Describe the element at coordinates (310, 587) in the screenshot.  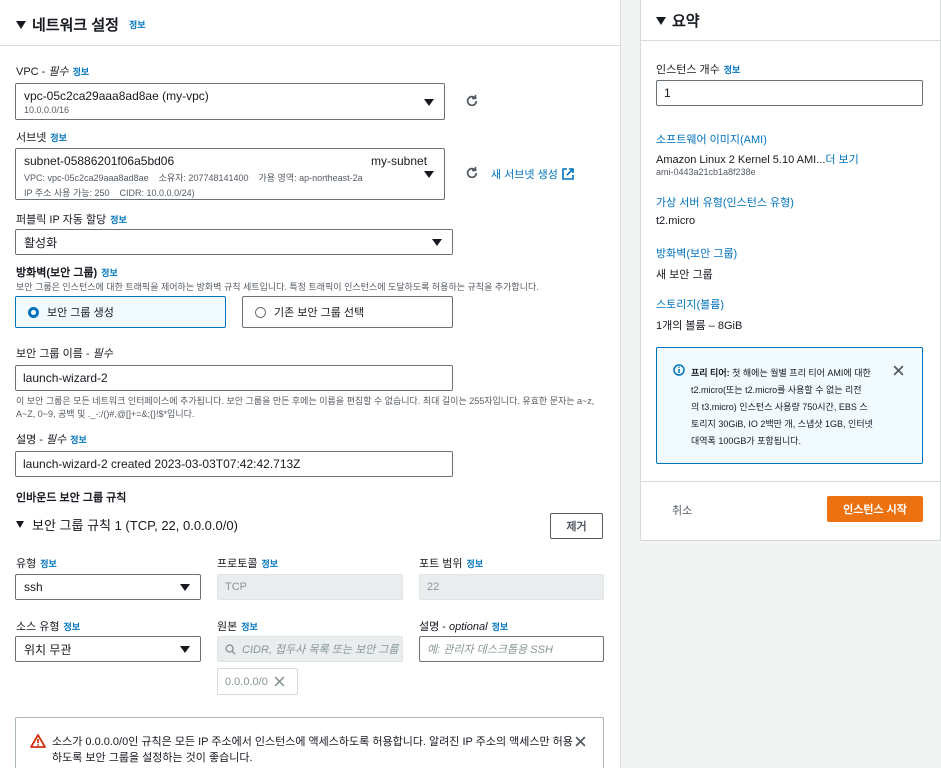
I see `protocol-field: TCP` at that location.